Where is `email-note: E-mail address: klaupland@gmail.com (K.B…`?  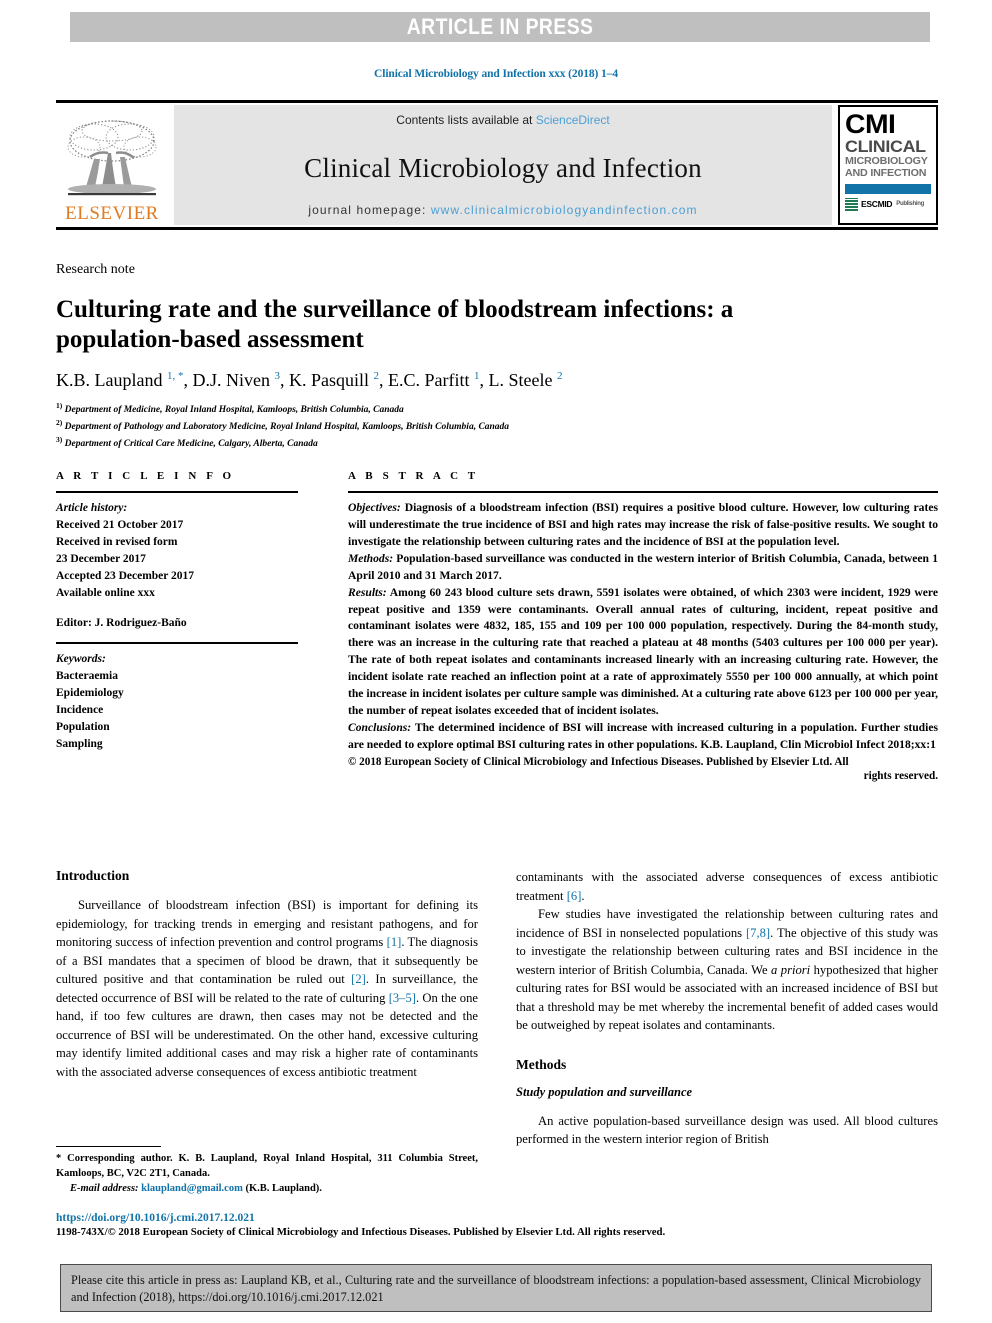
email-note: E-mail address: klaupland@gmail.com (K.B… is located at coordinates (267, 1189).